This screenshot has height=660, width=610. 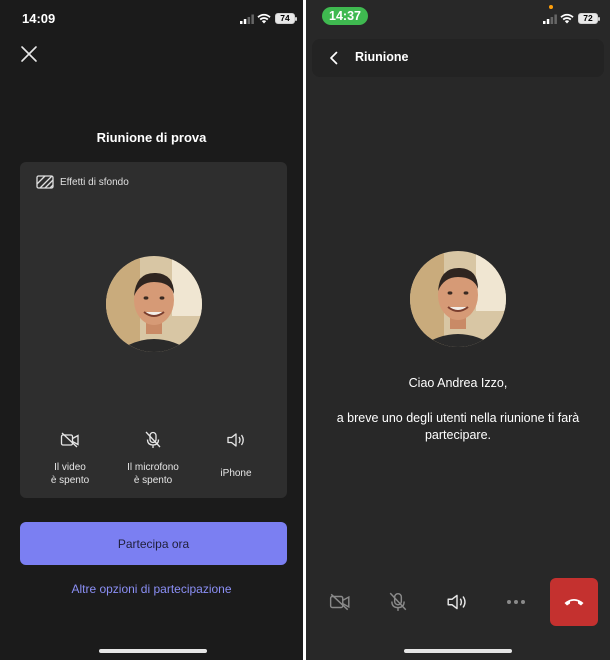 What do you see at coordinates (458, 58) in the screenshot?
I see `call-header: Riunione` at bounding box center [458, 58].